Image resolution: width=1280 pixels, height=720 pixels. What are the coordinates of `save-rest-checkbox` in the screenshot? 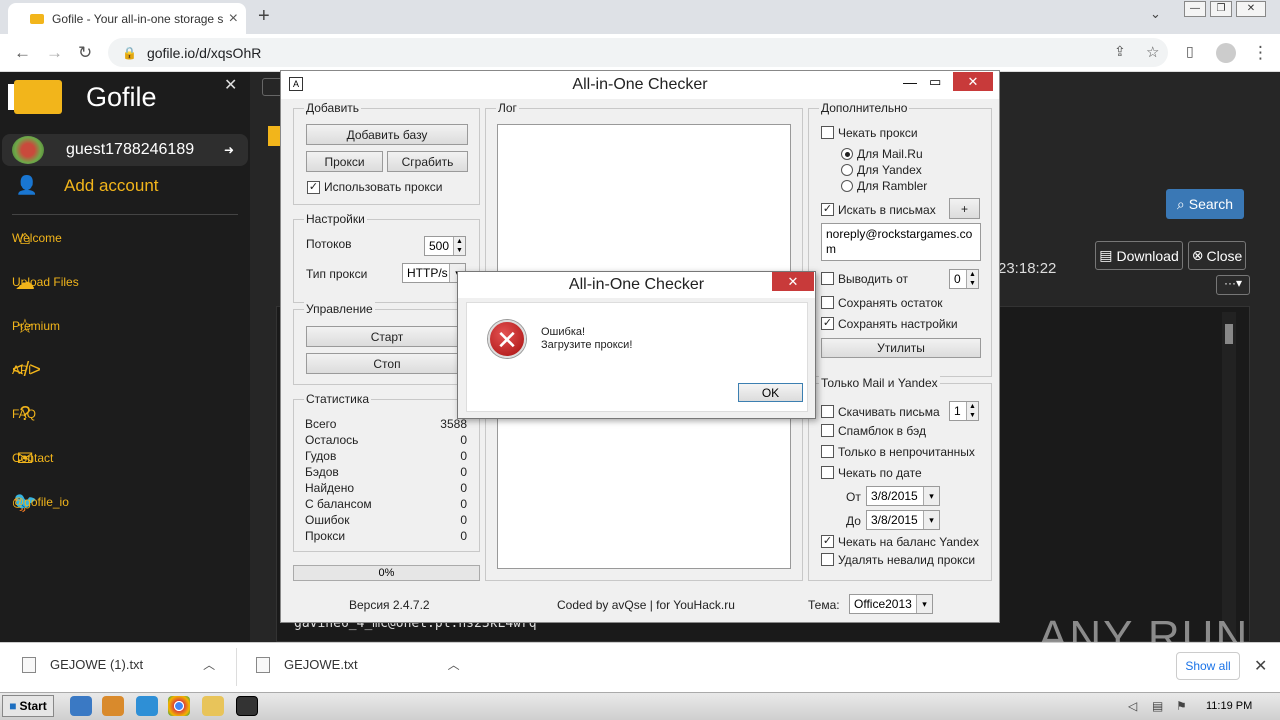 It's located at (827, 302).